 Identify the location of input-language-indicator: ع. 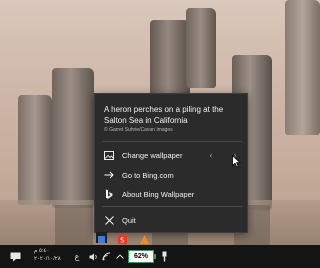
(77, 256).